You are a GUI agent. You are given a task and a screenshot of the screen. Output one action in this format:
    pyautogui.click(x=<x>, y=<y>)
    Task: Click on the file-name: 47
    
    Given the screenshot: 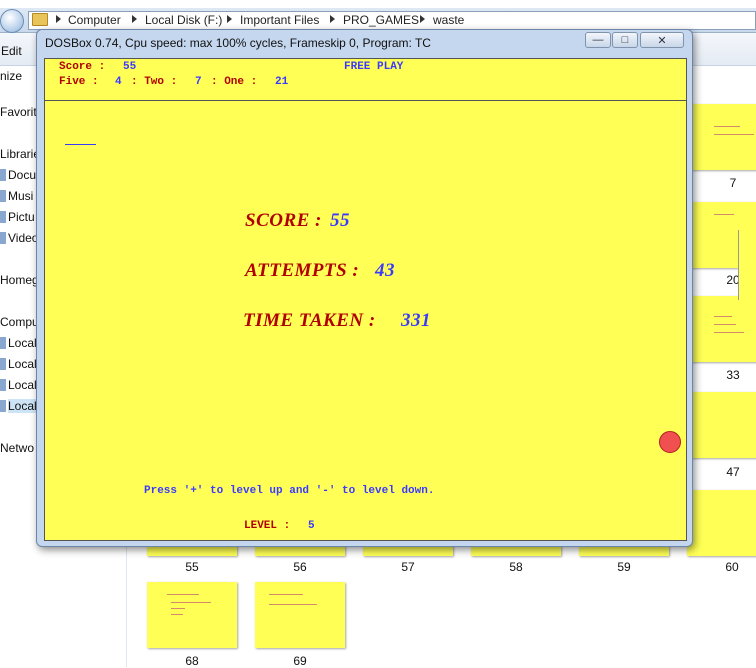 What is the action you would take?
    pyautogui.click(x=722, y=472)
    